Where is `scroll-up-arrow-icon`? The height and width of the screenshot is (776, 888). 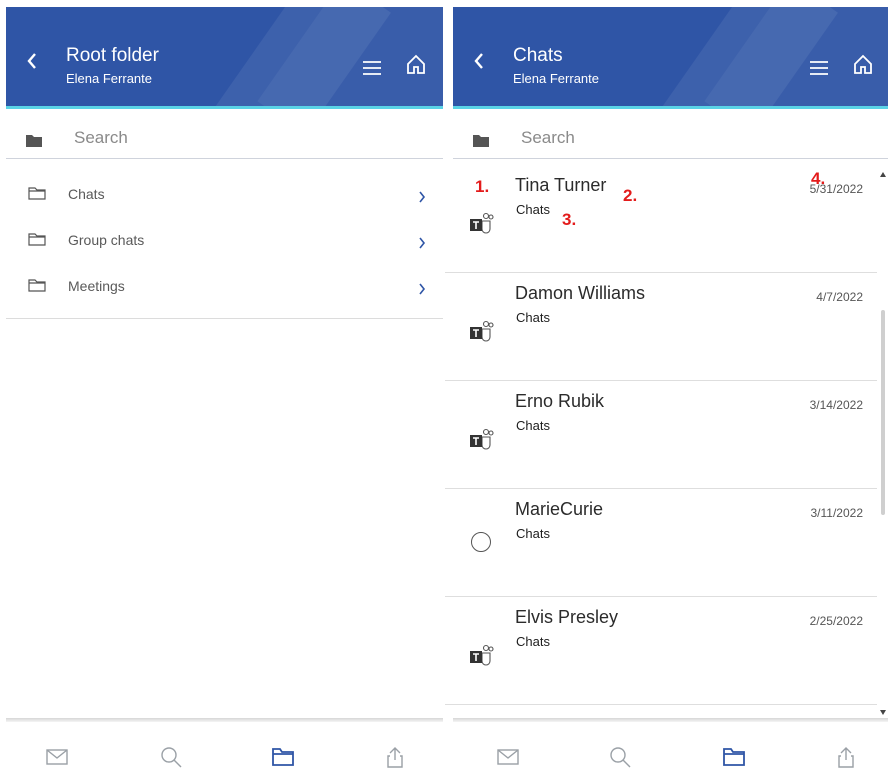
scroll-up-arrow-icon is located at coordinates (883, 174).